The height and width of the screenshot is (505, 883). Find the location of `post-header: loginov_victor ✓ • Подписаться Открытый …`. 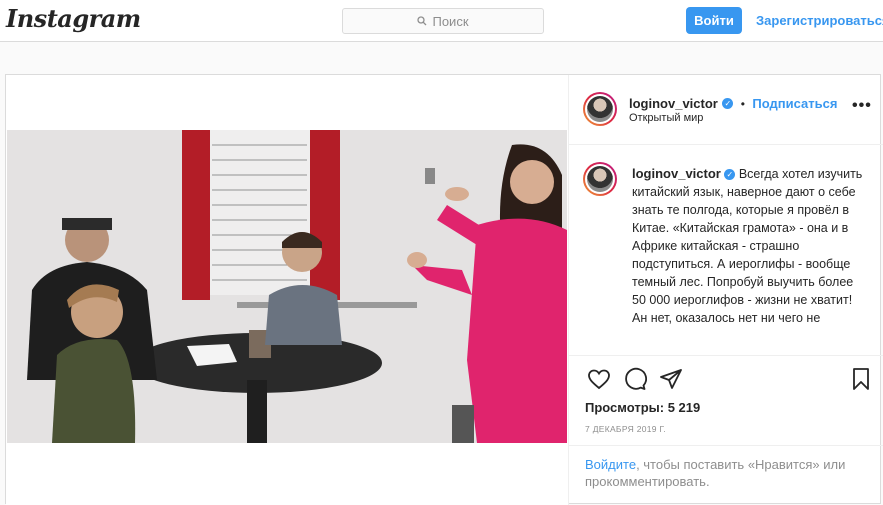

post-header: loginov_victor ✓ • Подписаться Открытый … is located at coordinates (726, 110).